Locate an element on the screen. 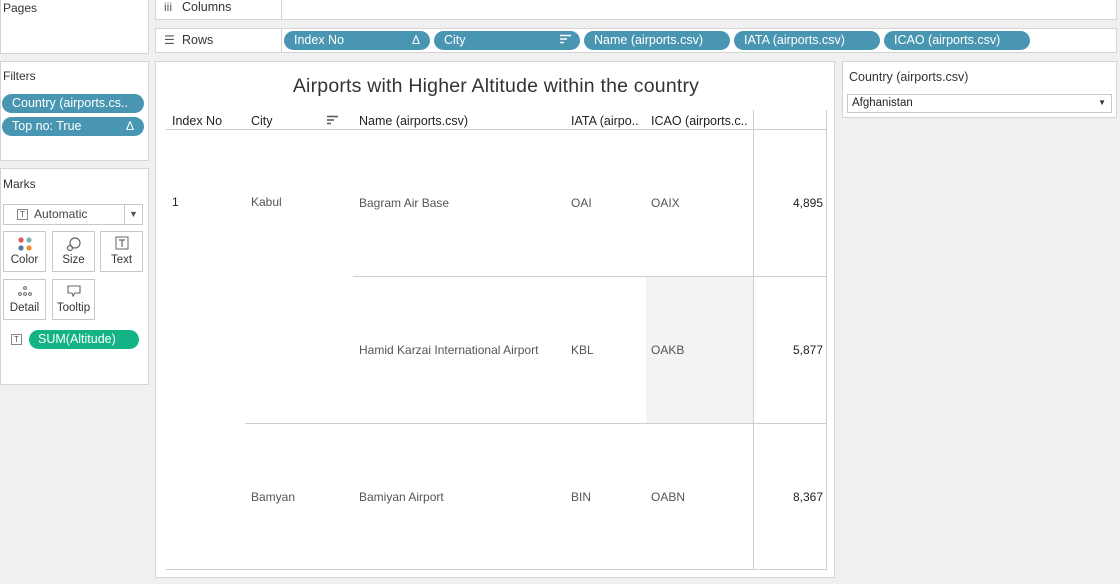  filters-title: Filters is located at coordinates (19, 76).